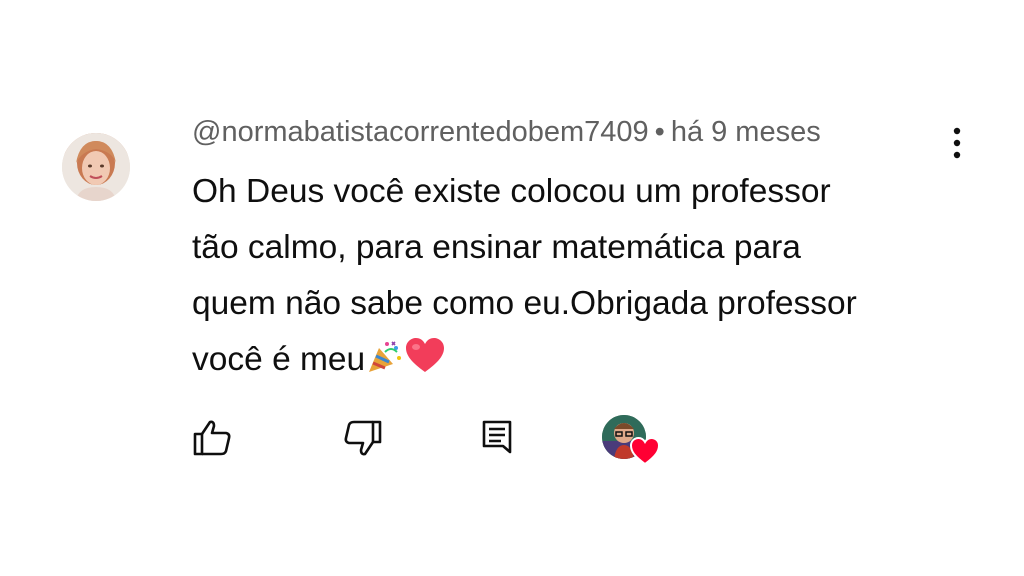 The image size is (1024, 576). I want to click on comment-line-text: você é meu, so click(279, 359).